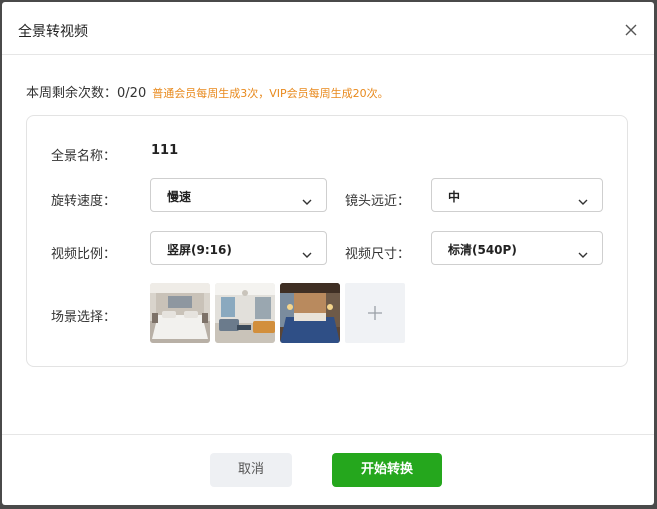 The width and height of the screenshot is (657, 509). I want to click on size-select: 标清(540P), so click(517, 248).